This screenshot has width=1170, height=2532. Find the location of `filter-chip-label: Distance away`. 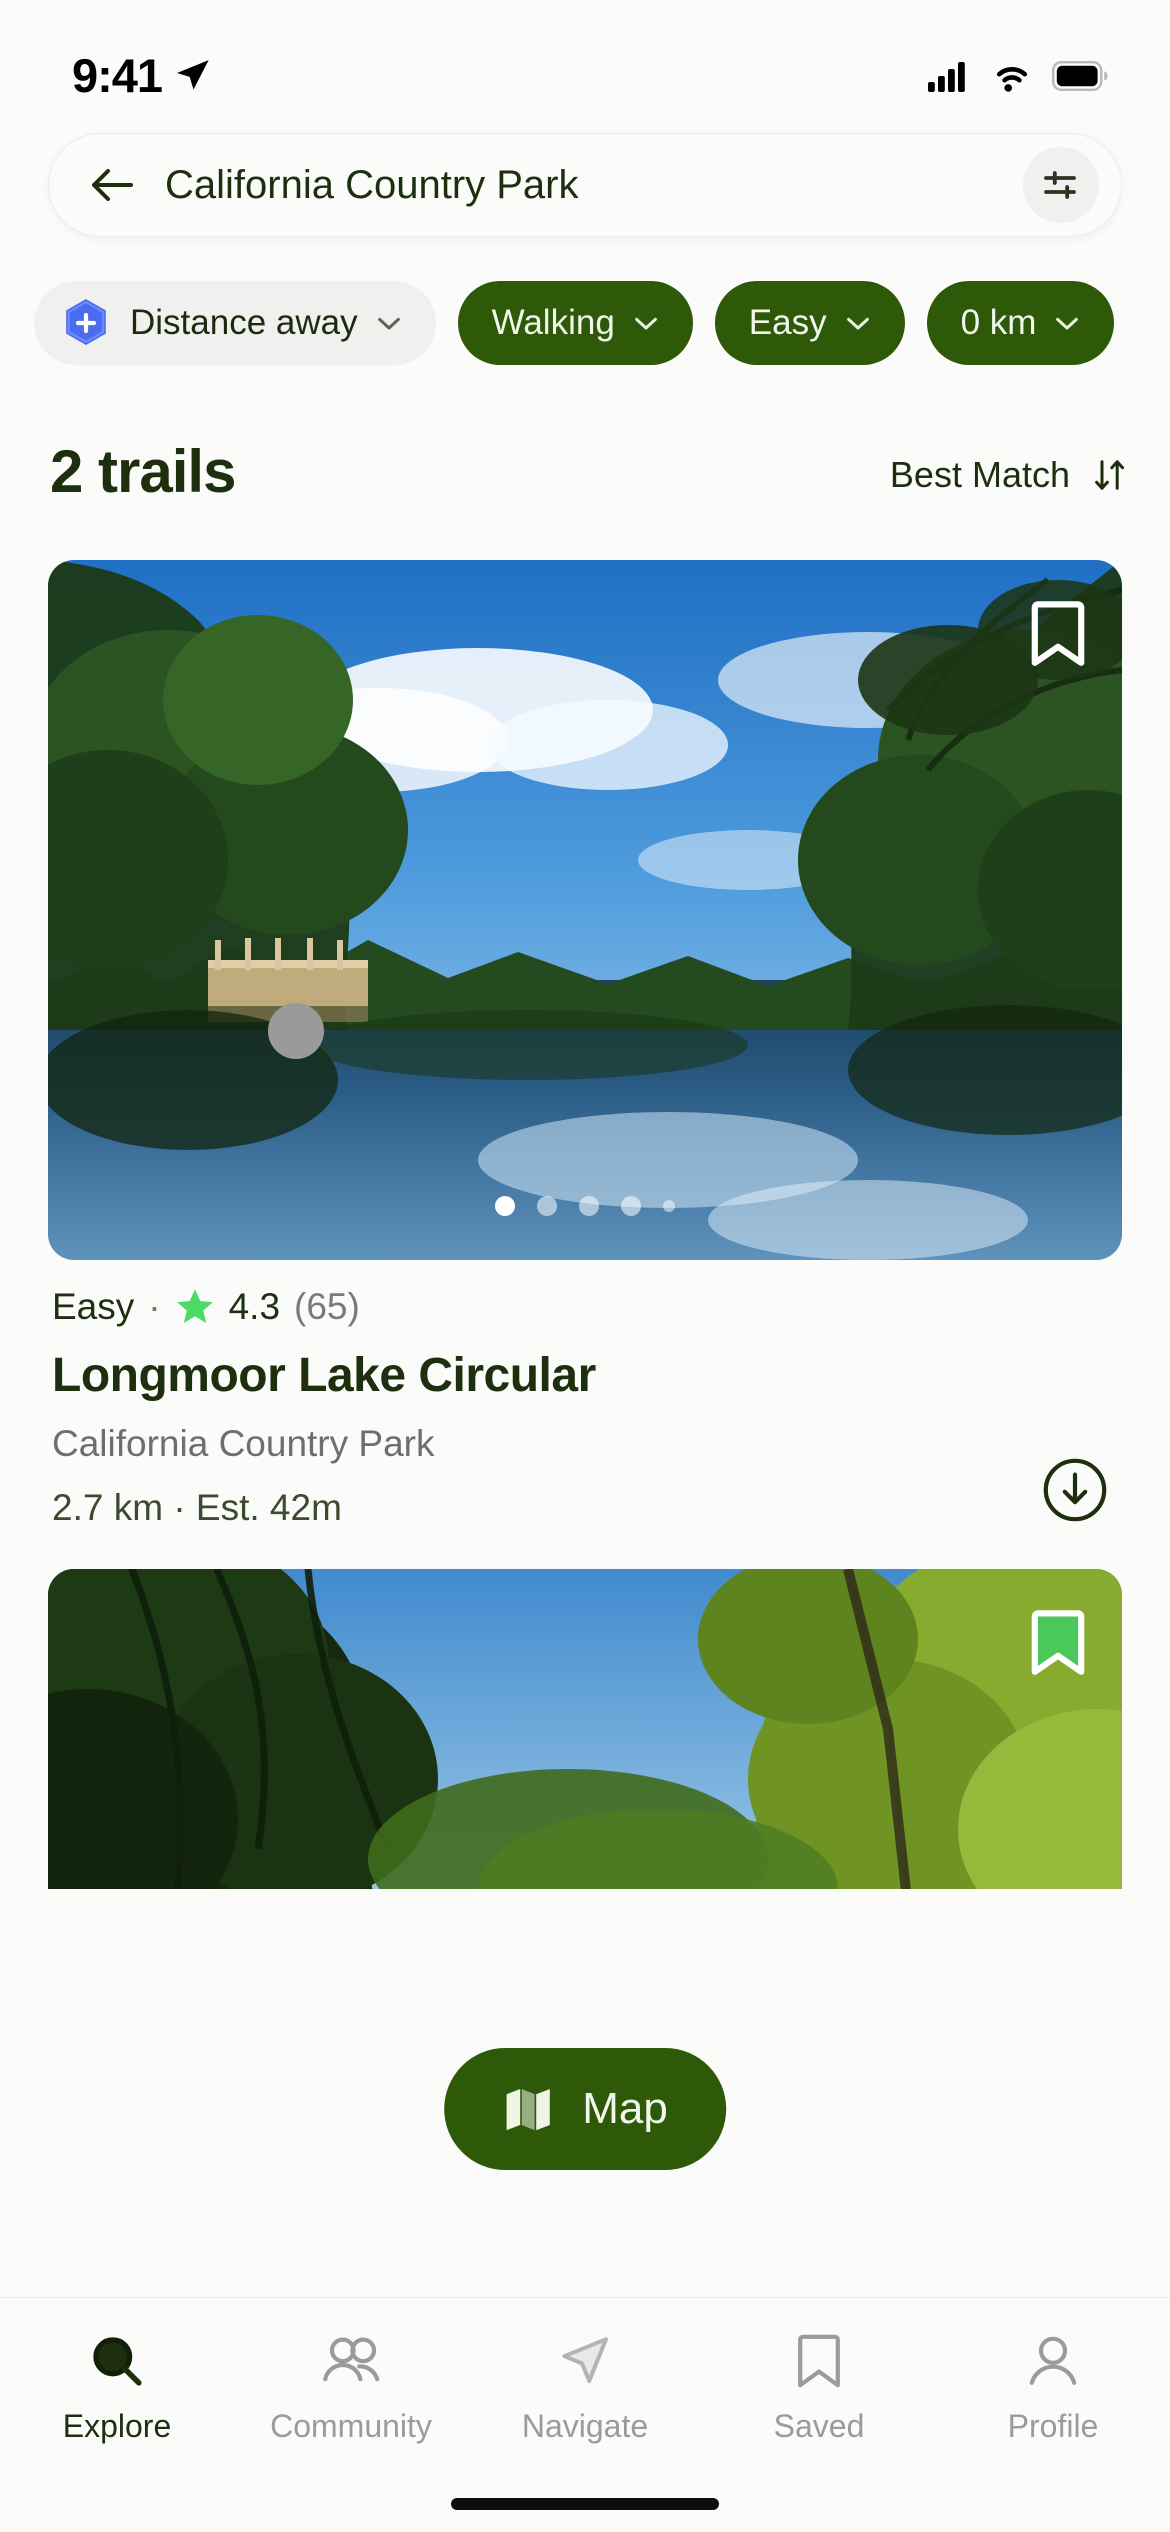

filter-chip-label: Distance away is located at coordinates (244, 322).